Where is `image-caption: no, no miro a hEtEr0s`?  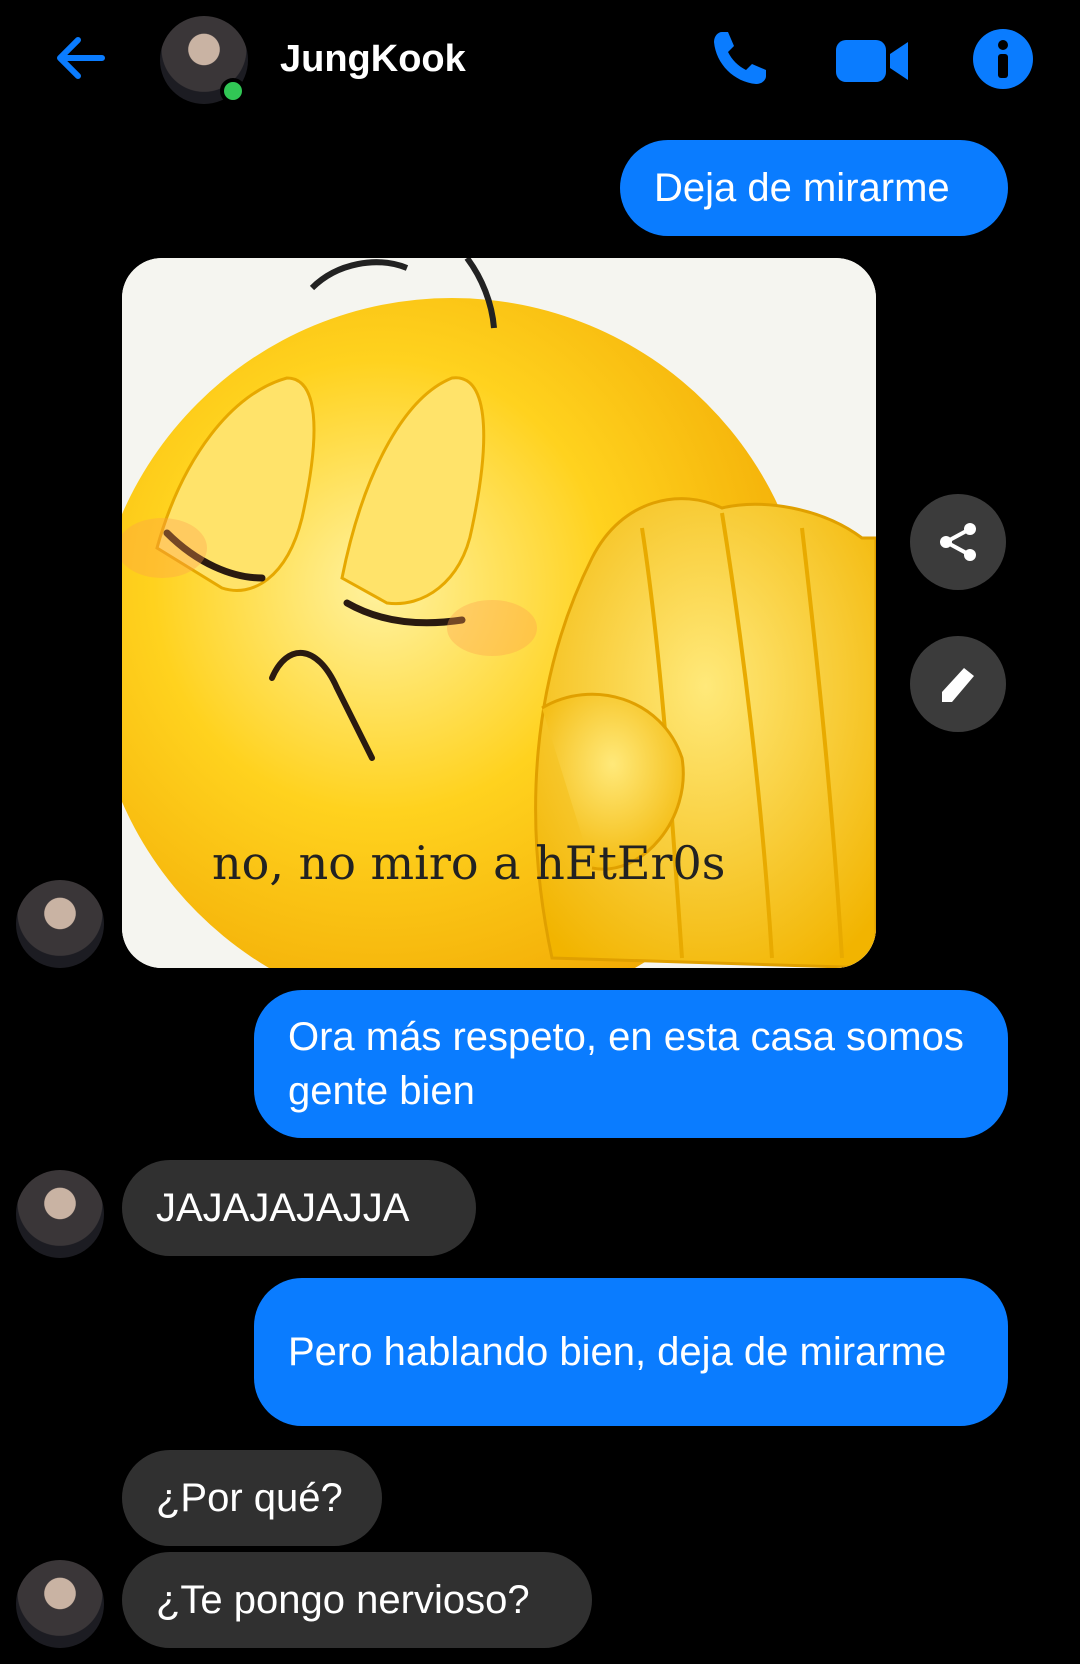
image-caption: no, no miro a hEtEr0s is located at coordinates (469, 863).